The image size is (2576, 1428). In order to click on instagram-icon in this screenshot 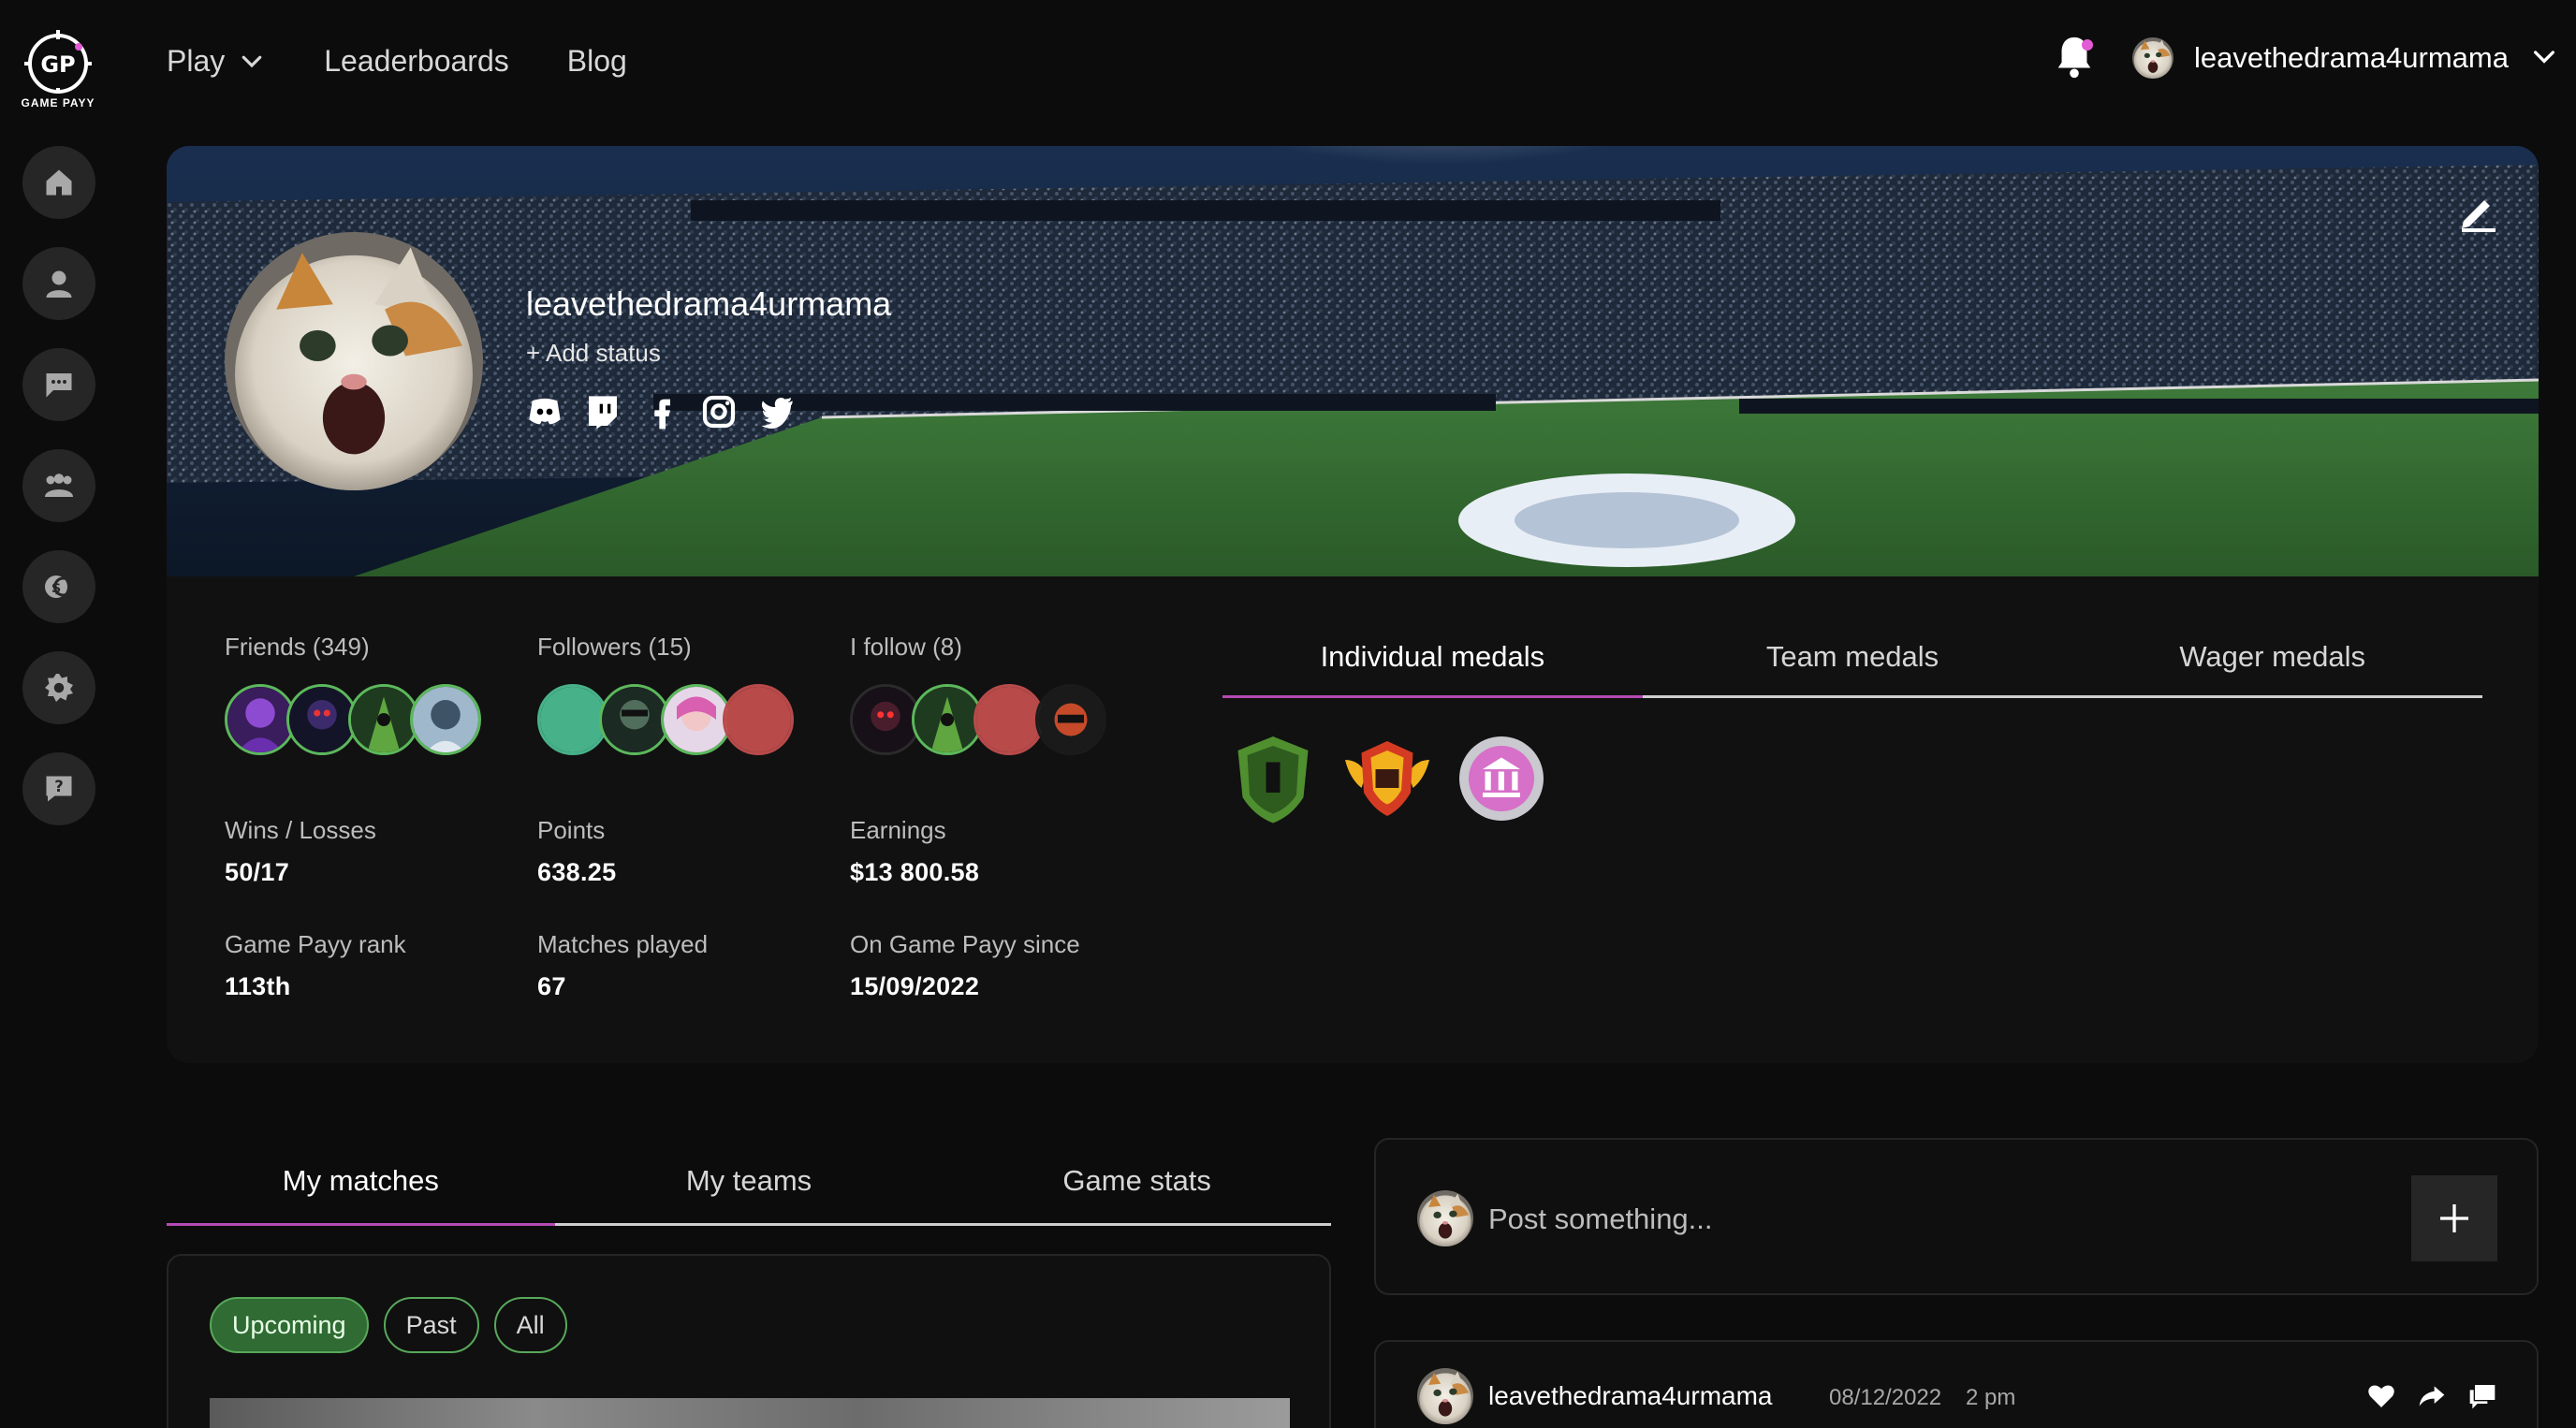, I will do `click(719, 412)`.